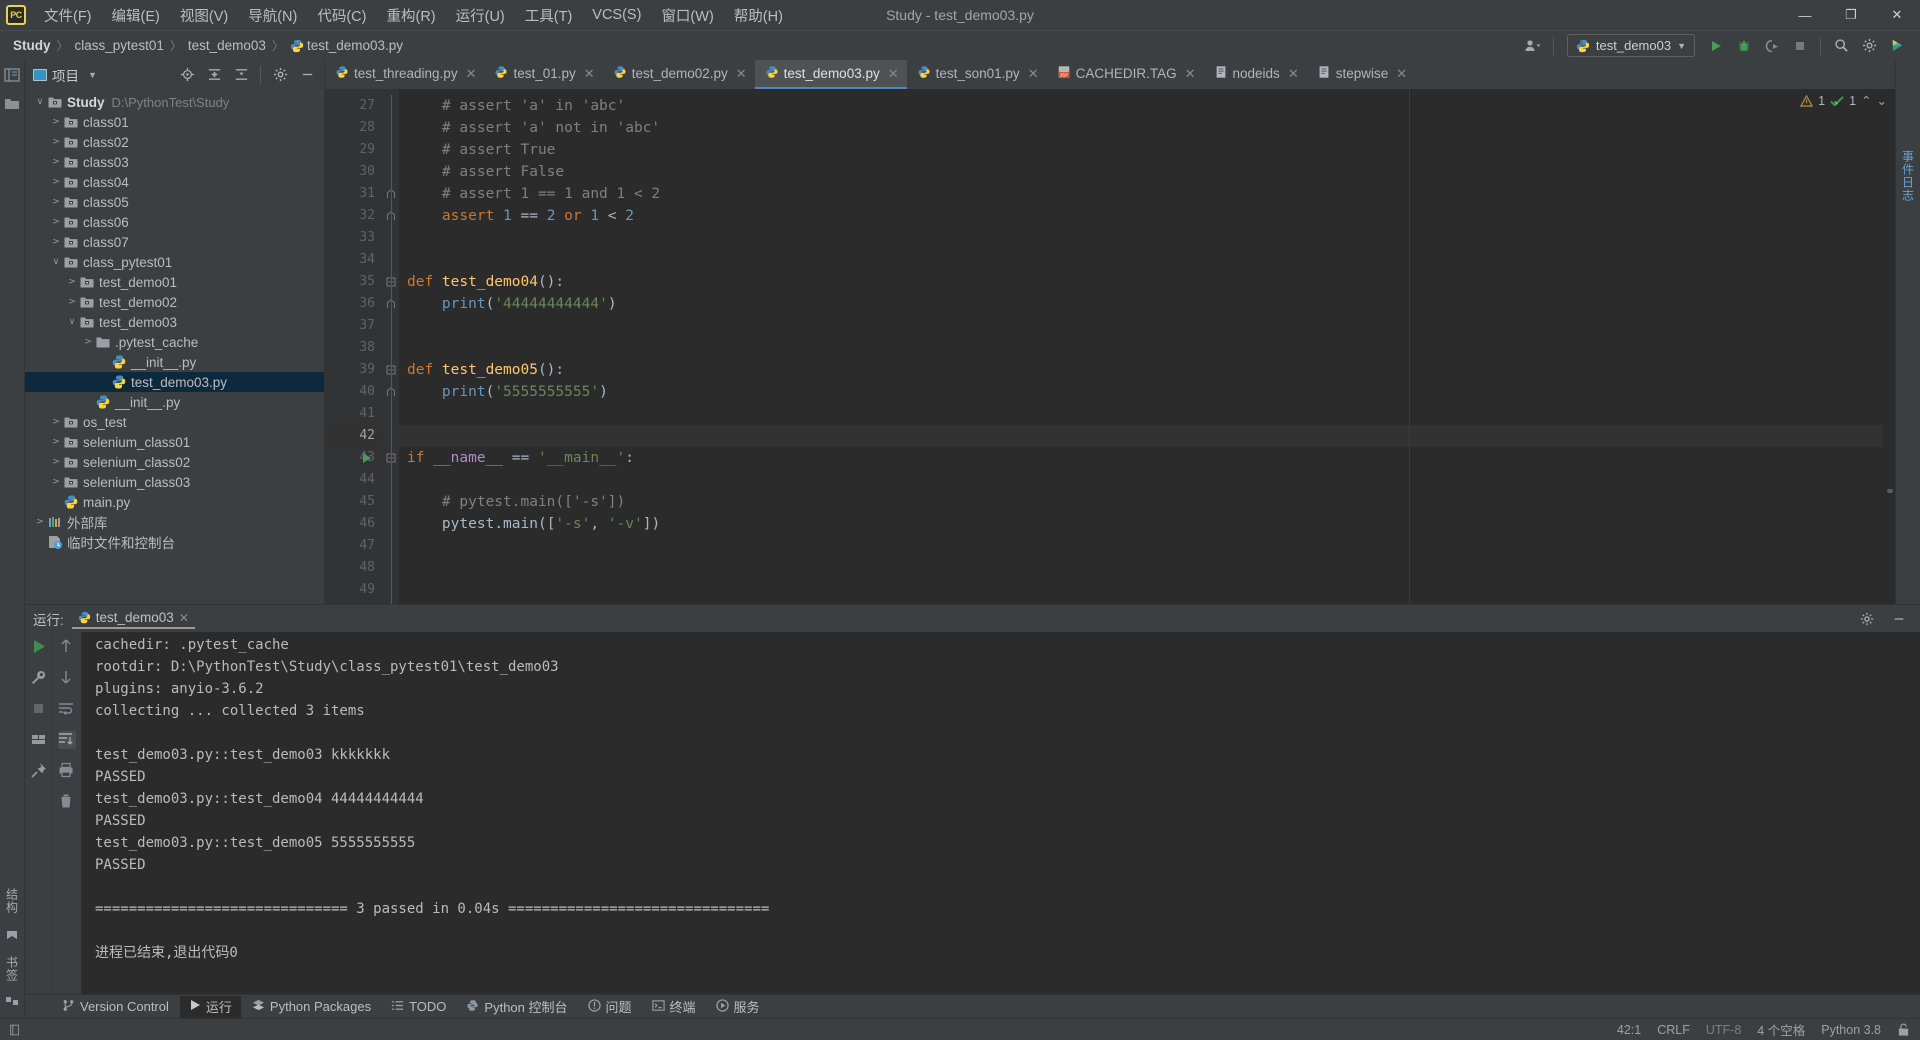 The image size is (1920, 1040). Describe the element at coordinates (549, 15) in the screenshot. I see `menu-tools: 工具(T)` at that location.